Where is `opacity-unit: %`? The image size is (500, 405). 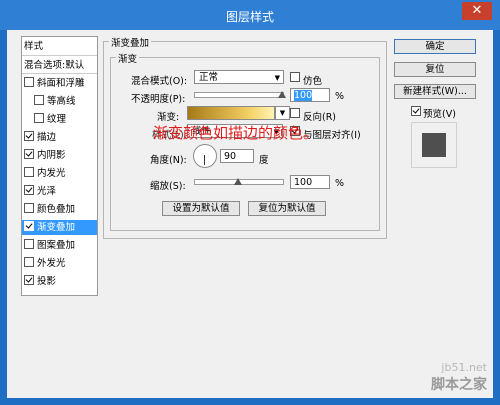 opacity-unit: % is located at coordinates (340, 96).